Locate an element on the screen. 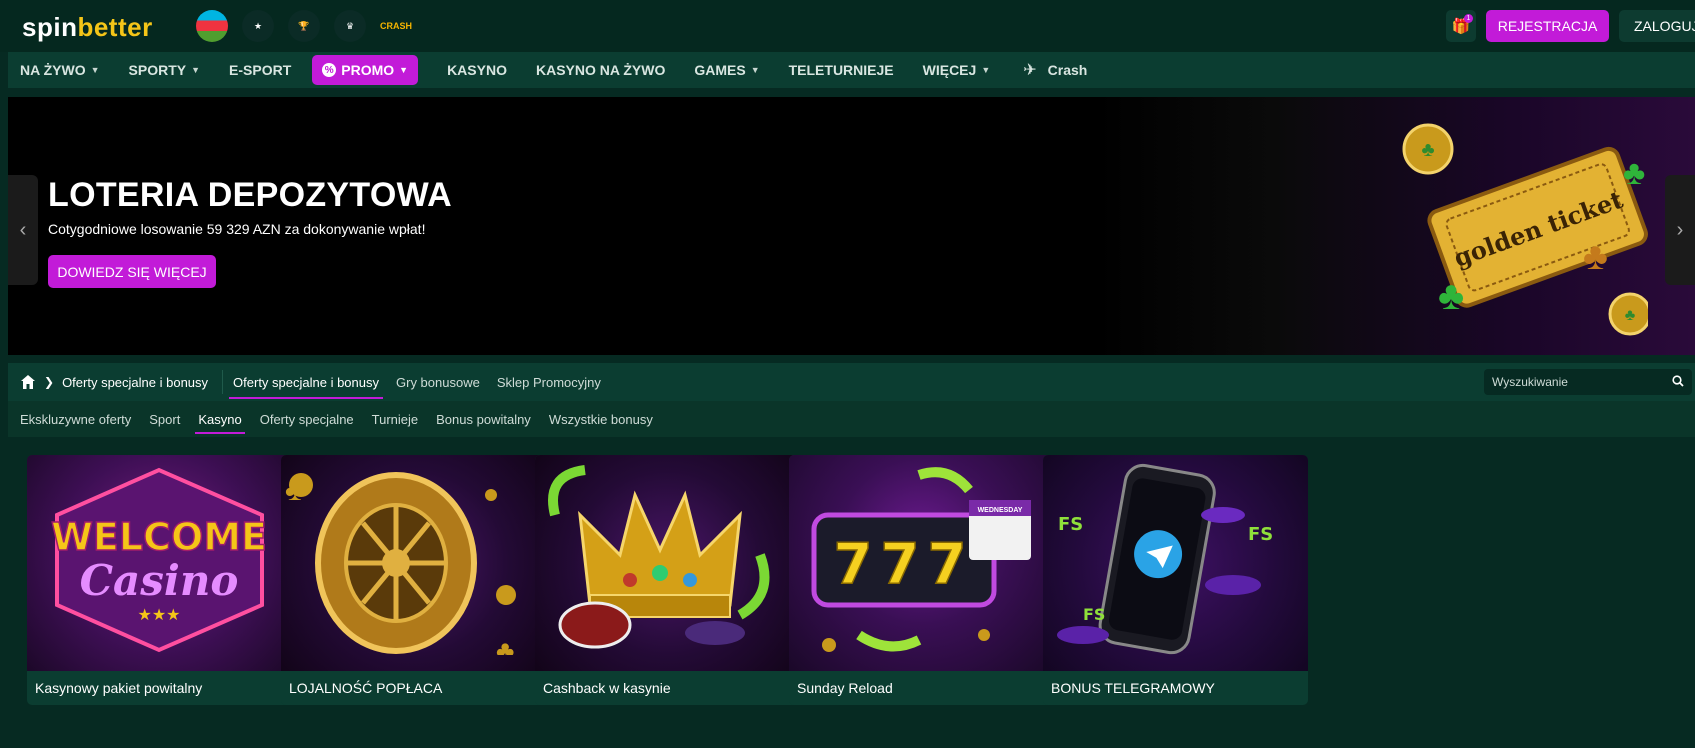 Image resolution: width=1695 pixels, height=748 pixels. nav-label: SPORTY is located at coordinates (157, 70).